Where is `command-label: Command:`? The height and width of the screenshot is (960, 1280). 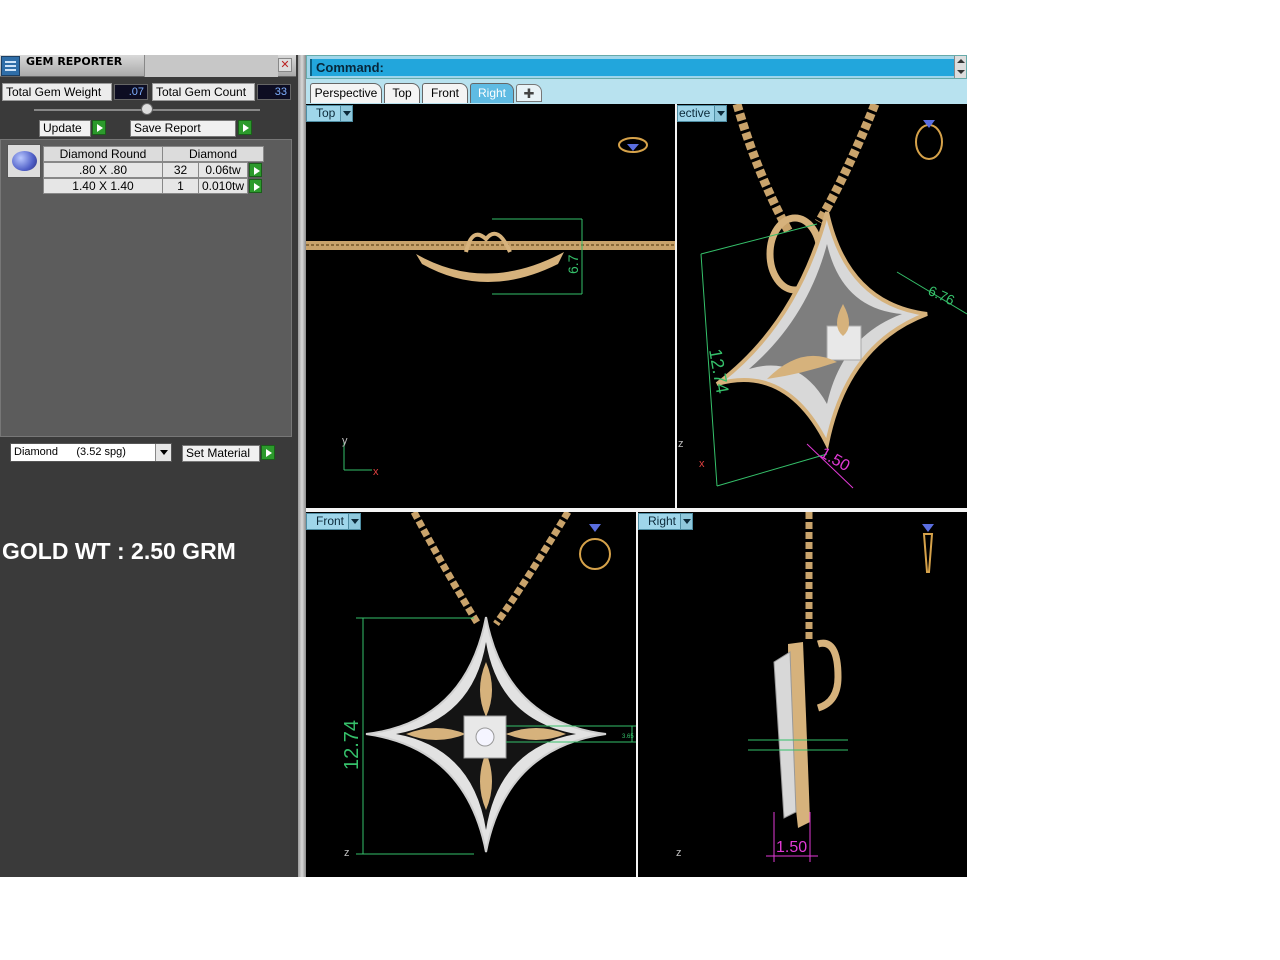 command-label: Command: is located at coordinates (350, 67).